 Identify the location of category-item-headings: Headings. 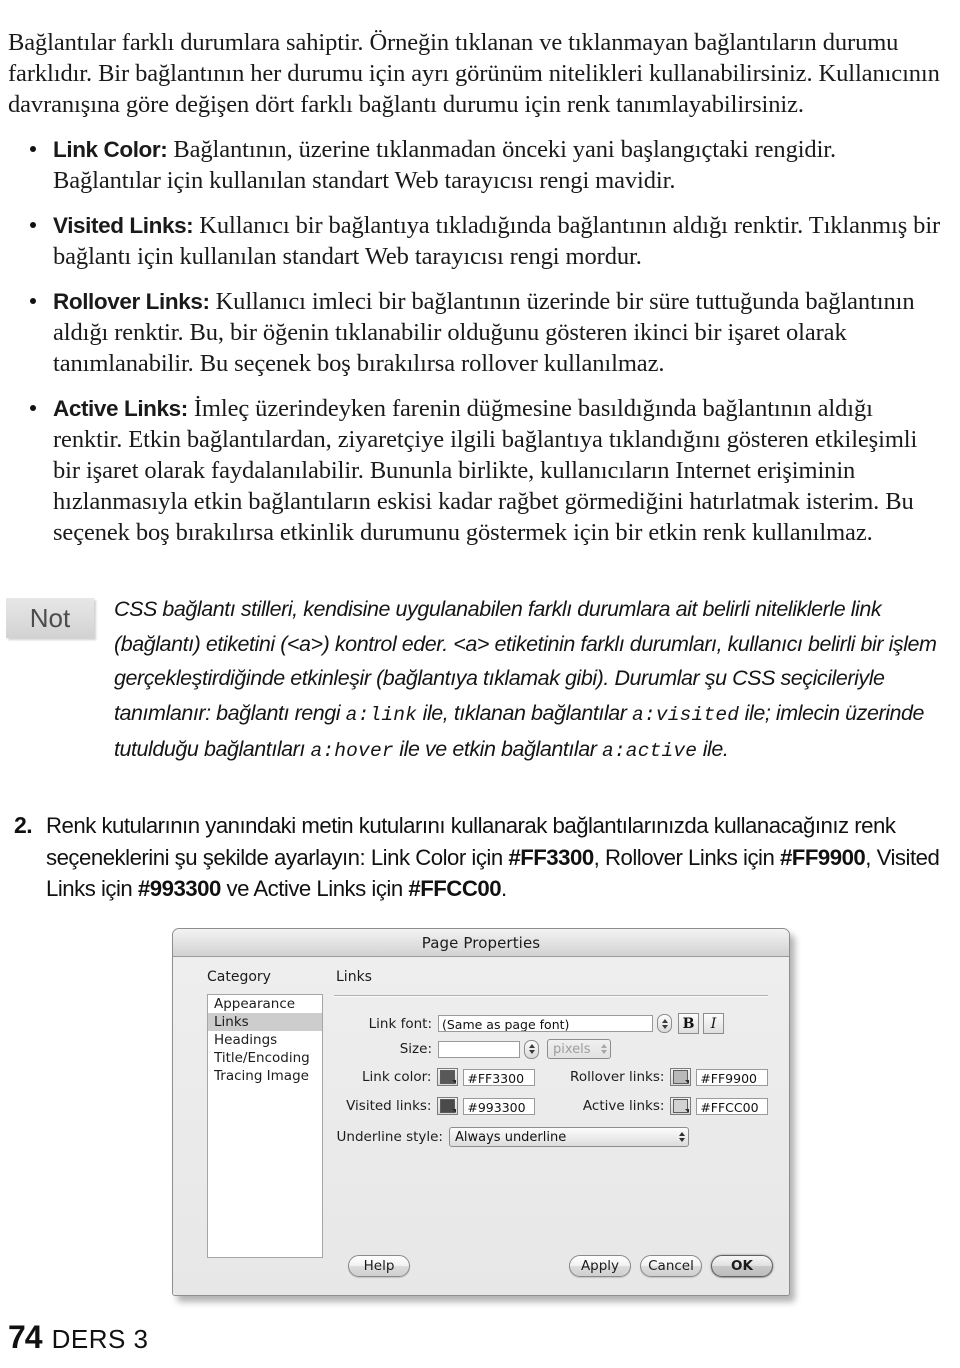
(265, 1040).